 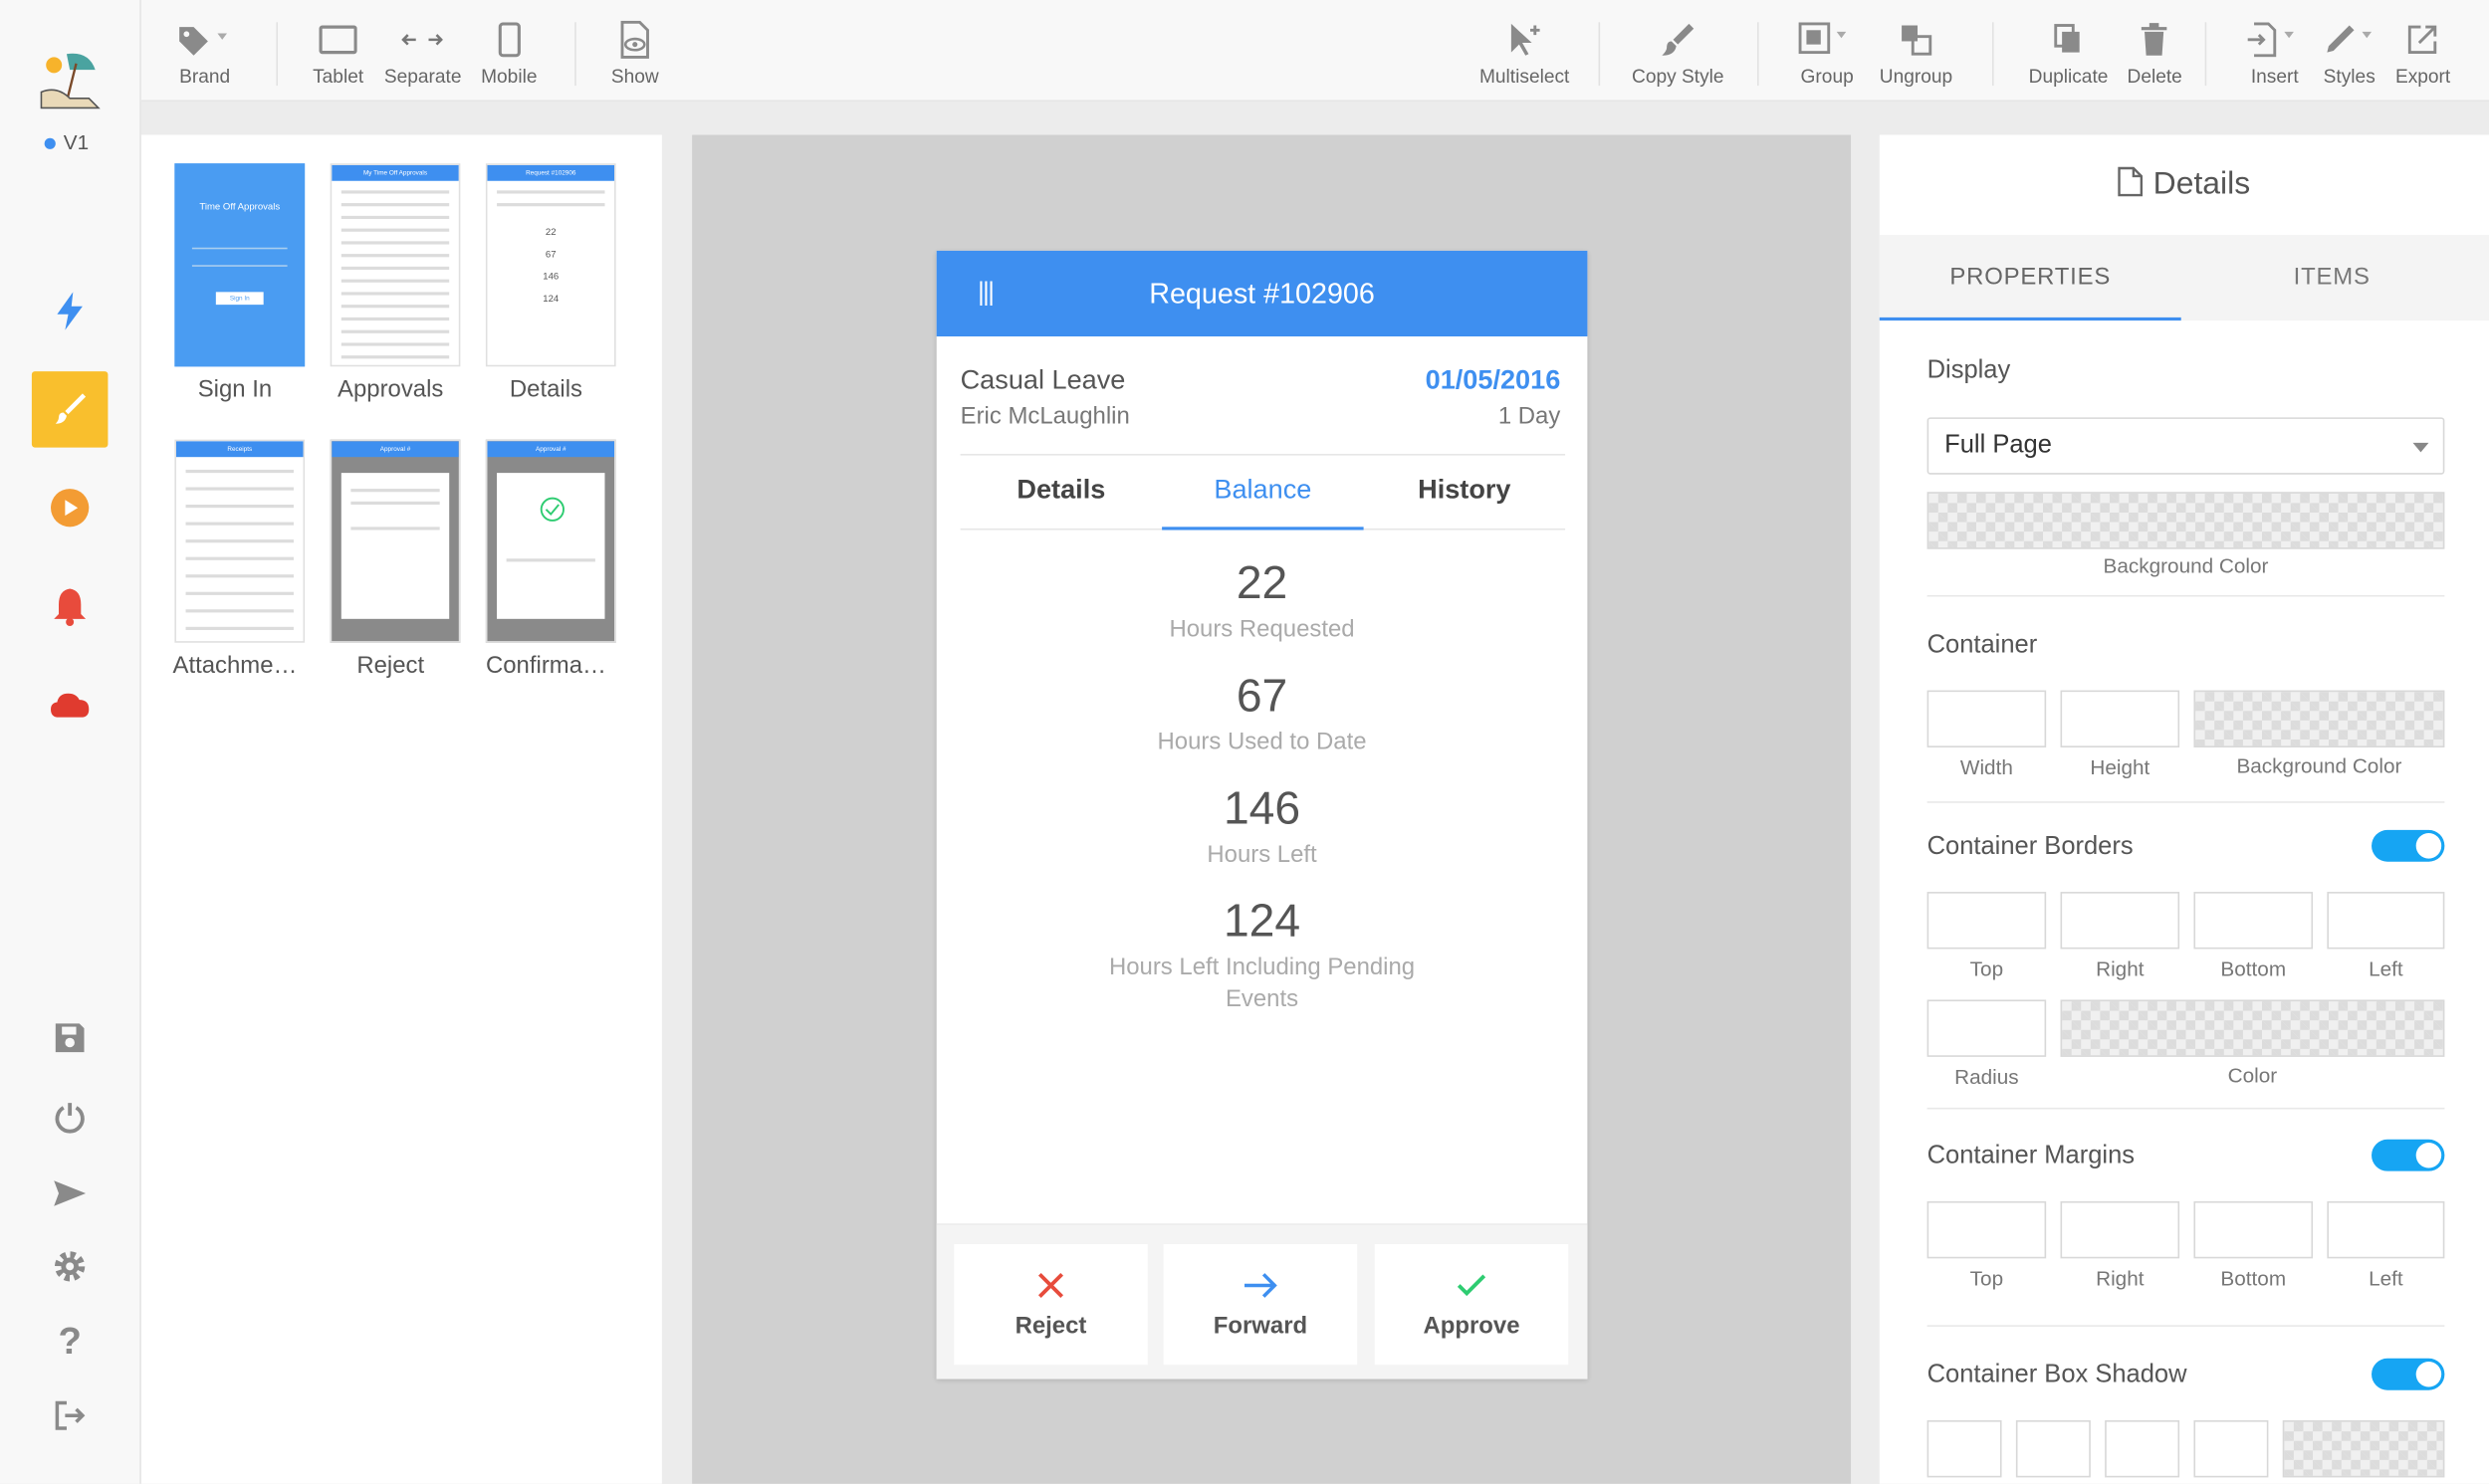 I want to click on approve-button: Approve, so click(x=1471, y=1305).